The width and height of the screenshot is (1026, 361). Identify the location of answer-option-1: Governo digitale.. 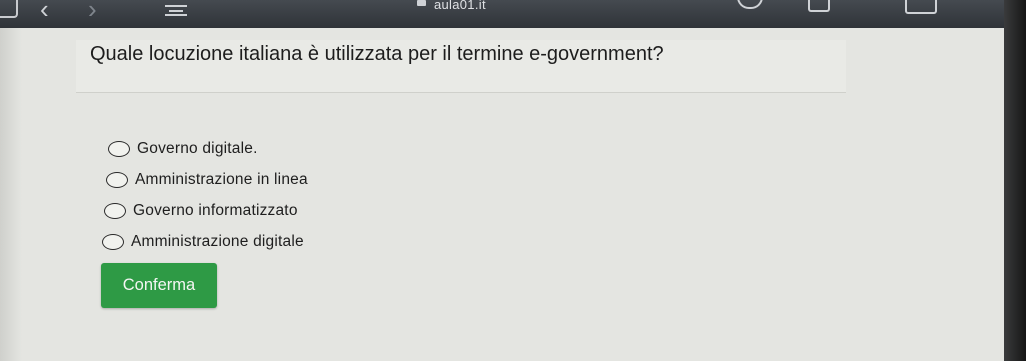
(183, 149).